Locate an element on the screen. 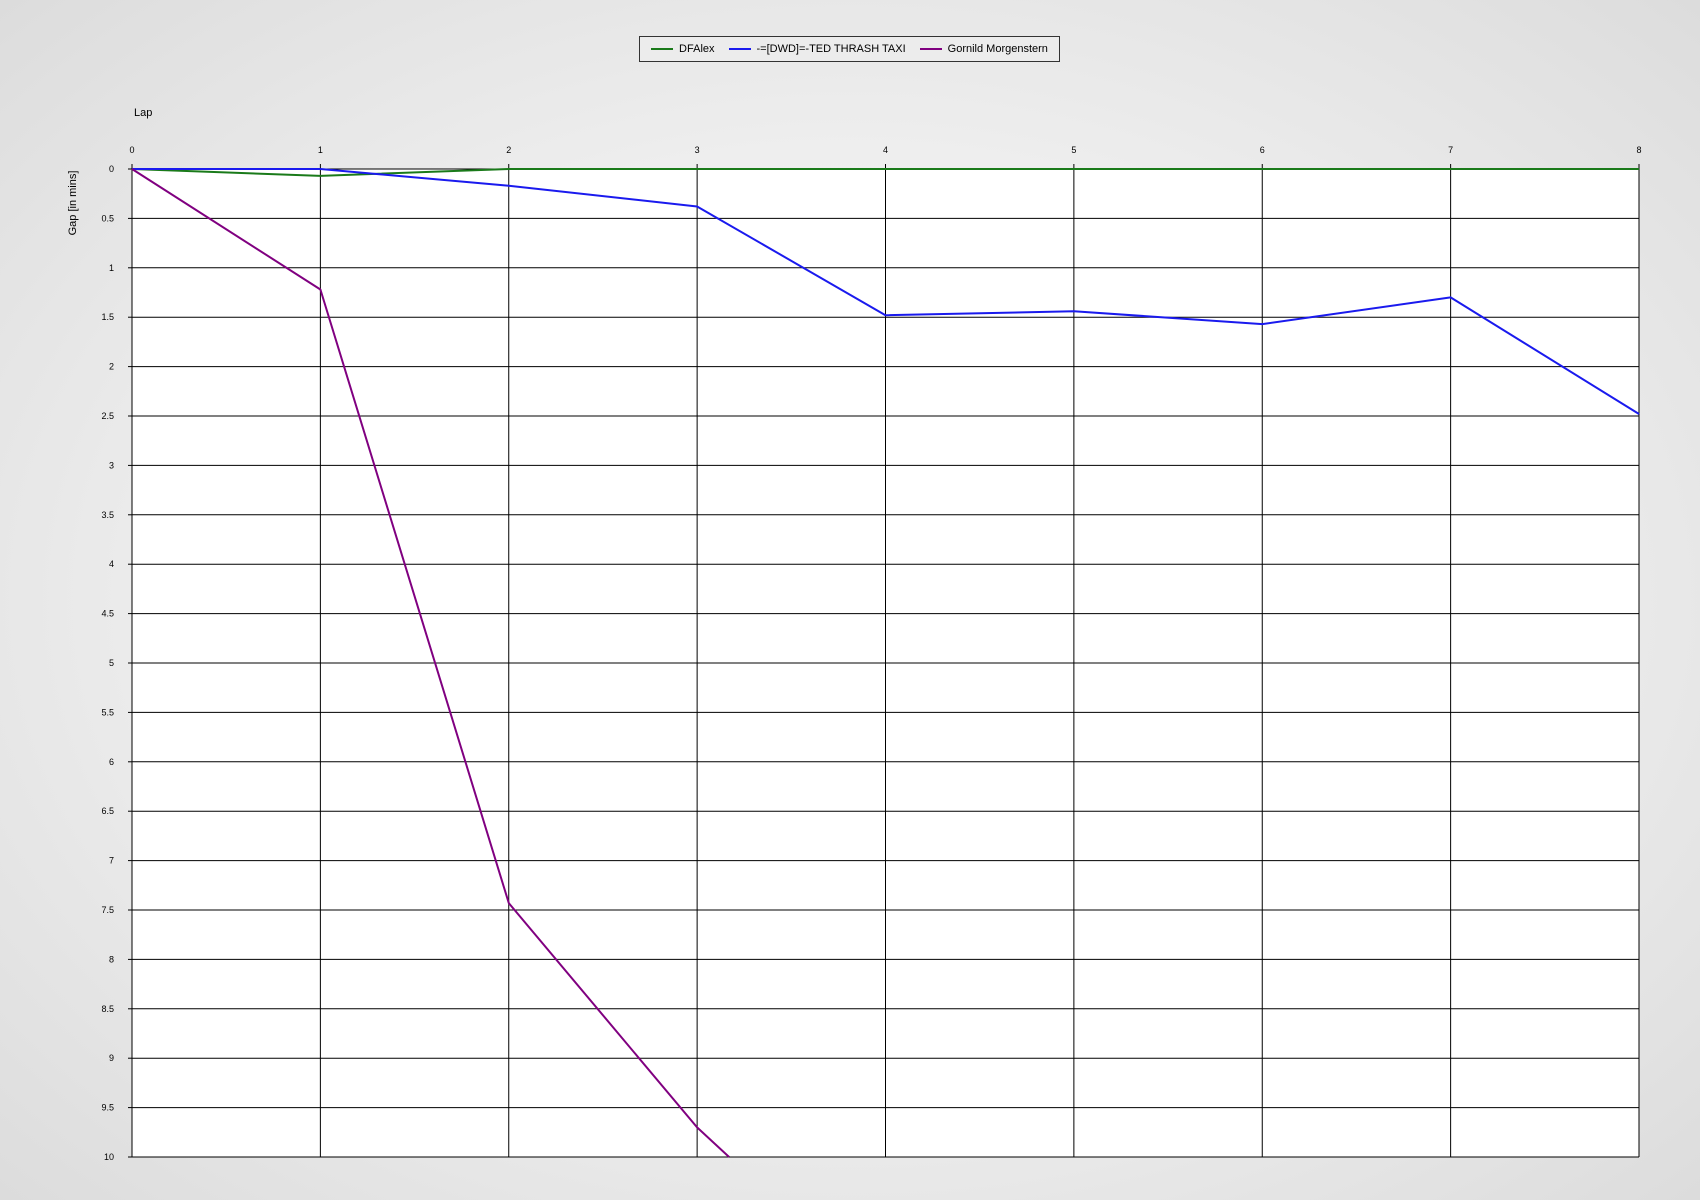  x-tick-label: 2 is located at coordinates (508, 150).